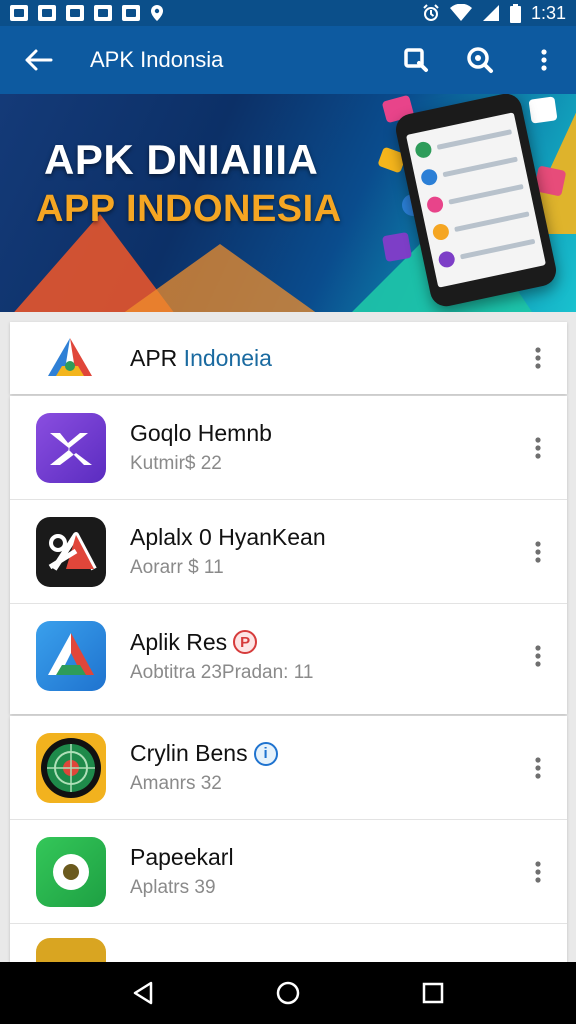 This screenshot has width=576, height=1024. I want to click on apk-logo, so click(70, 358).